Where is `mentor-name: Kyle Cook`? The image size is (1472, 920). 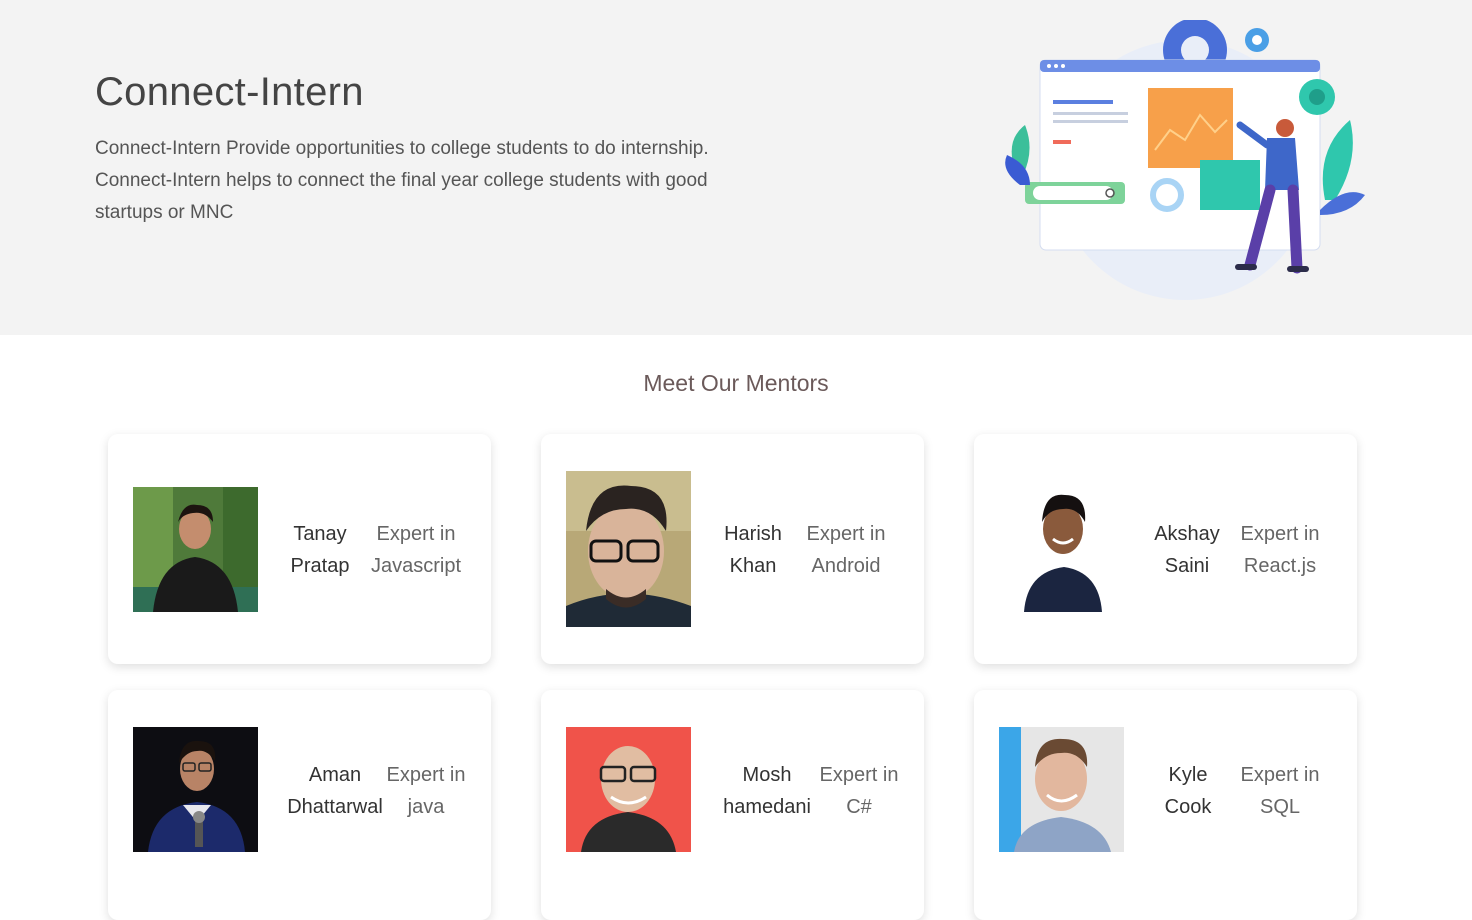 mentor-name: Kyle Cook is located at coordinates (1188, 791).